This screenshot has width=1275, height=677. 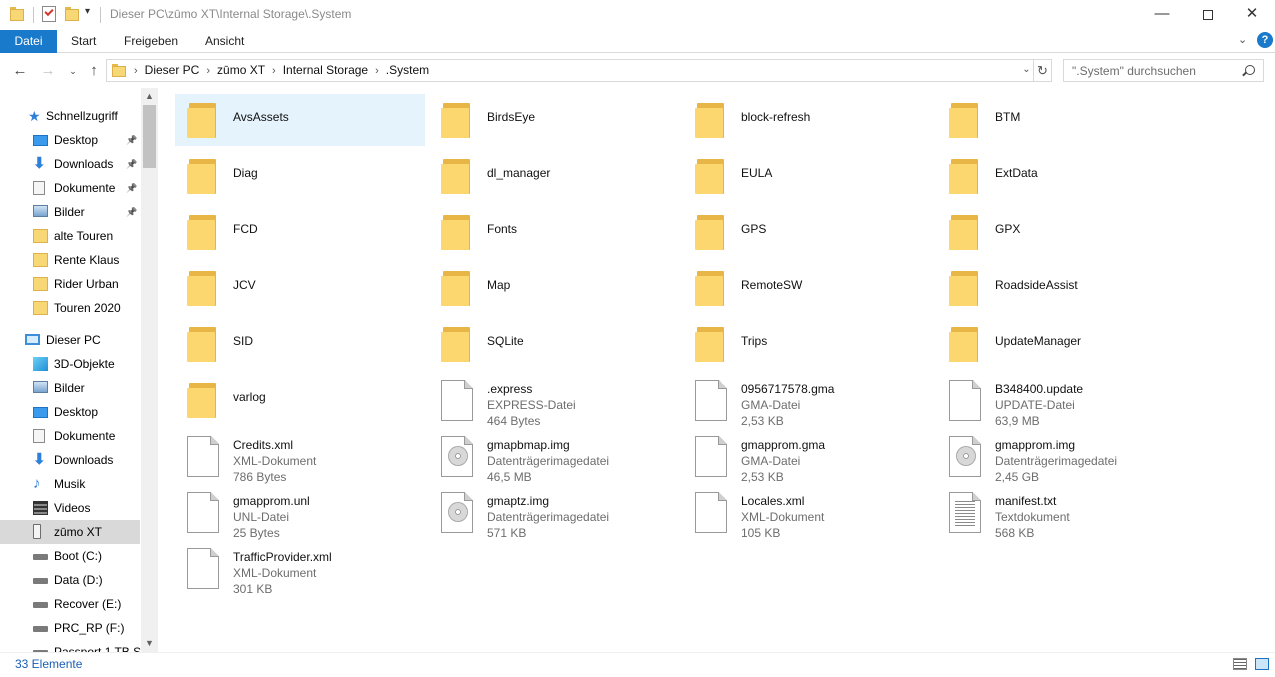 What do you see at coordinates (300, 513) in the screenshot?
I see `file-item: gmapprom.unl UNL-Datei 25 Bytes` at bounding box center [300, 513].